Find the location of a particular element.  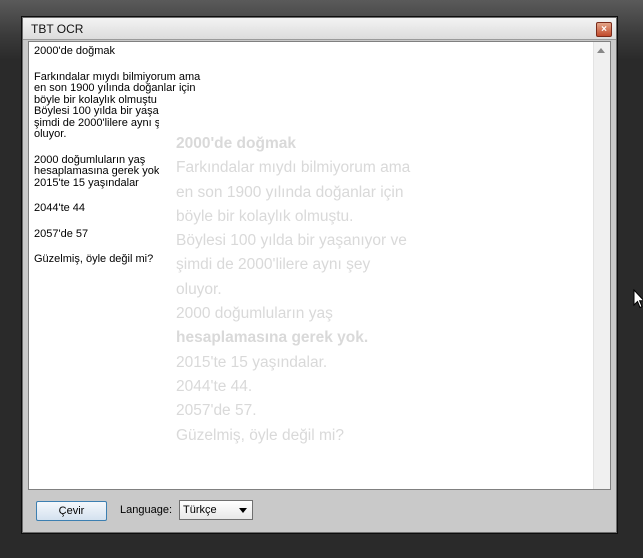

overlay-line: 2057'de 57. is located at coordinates (216, 411).